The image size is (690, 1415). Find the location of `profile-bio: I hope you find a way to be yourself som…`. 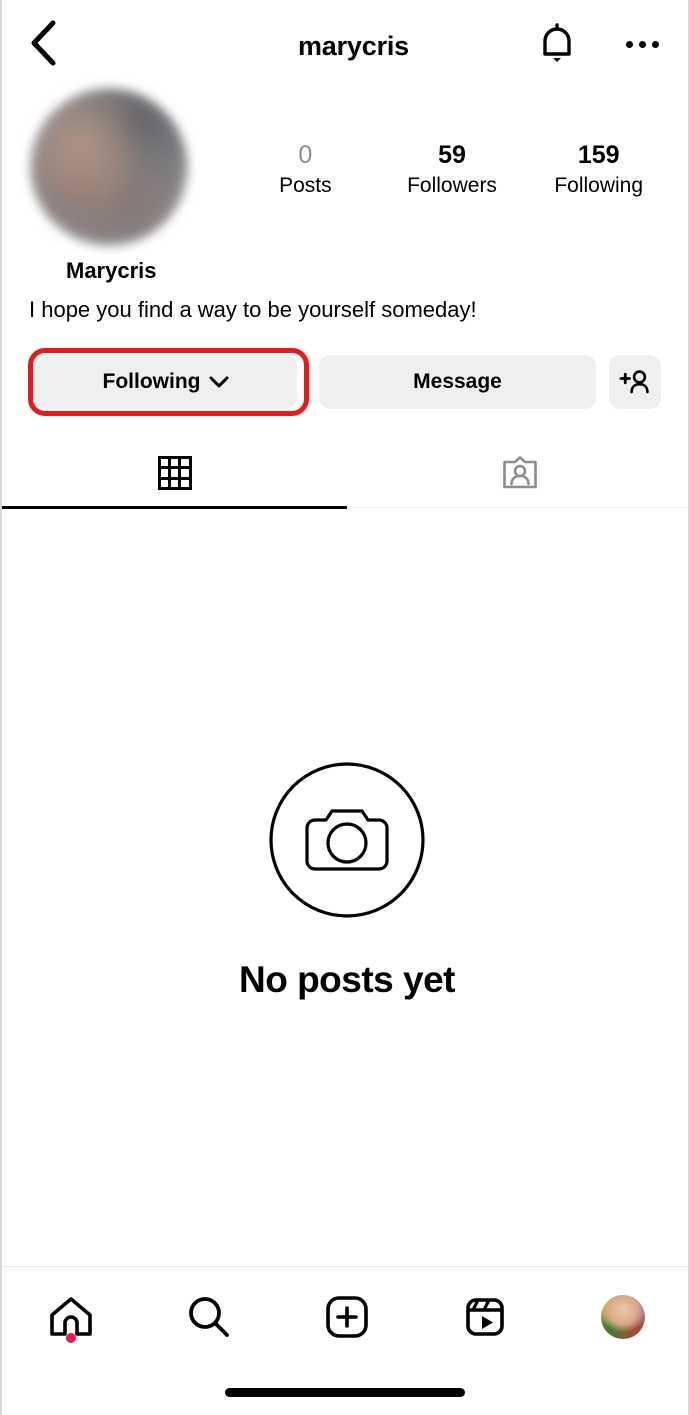

profile-bio: I hope you find a way to be yourself som… is located at coordinates (253, 309).